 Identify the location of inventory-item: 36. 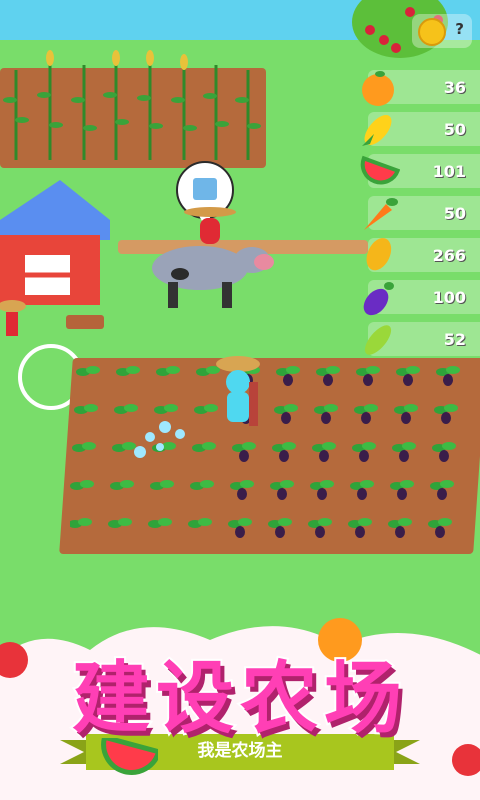
(418, 87).